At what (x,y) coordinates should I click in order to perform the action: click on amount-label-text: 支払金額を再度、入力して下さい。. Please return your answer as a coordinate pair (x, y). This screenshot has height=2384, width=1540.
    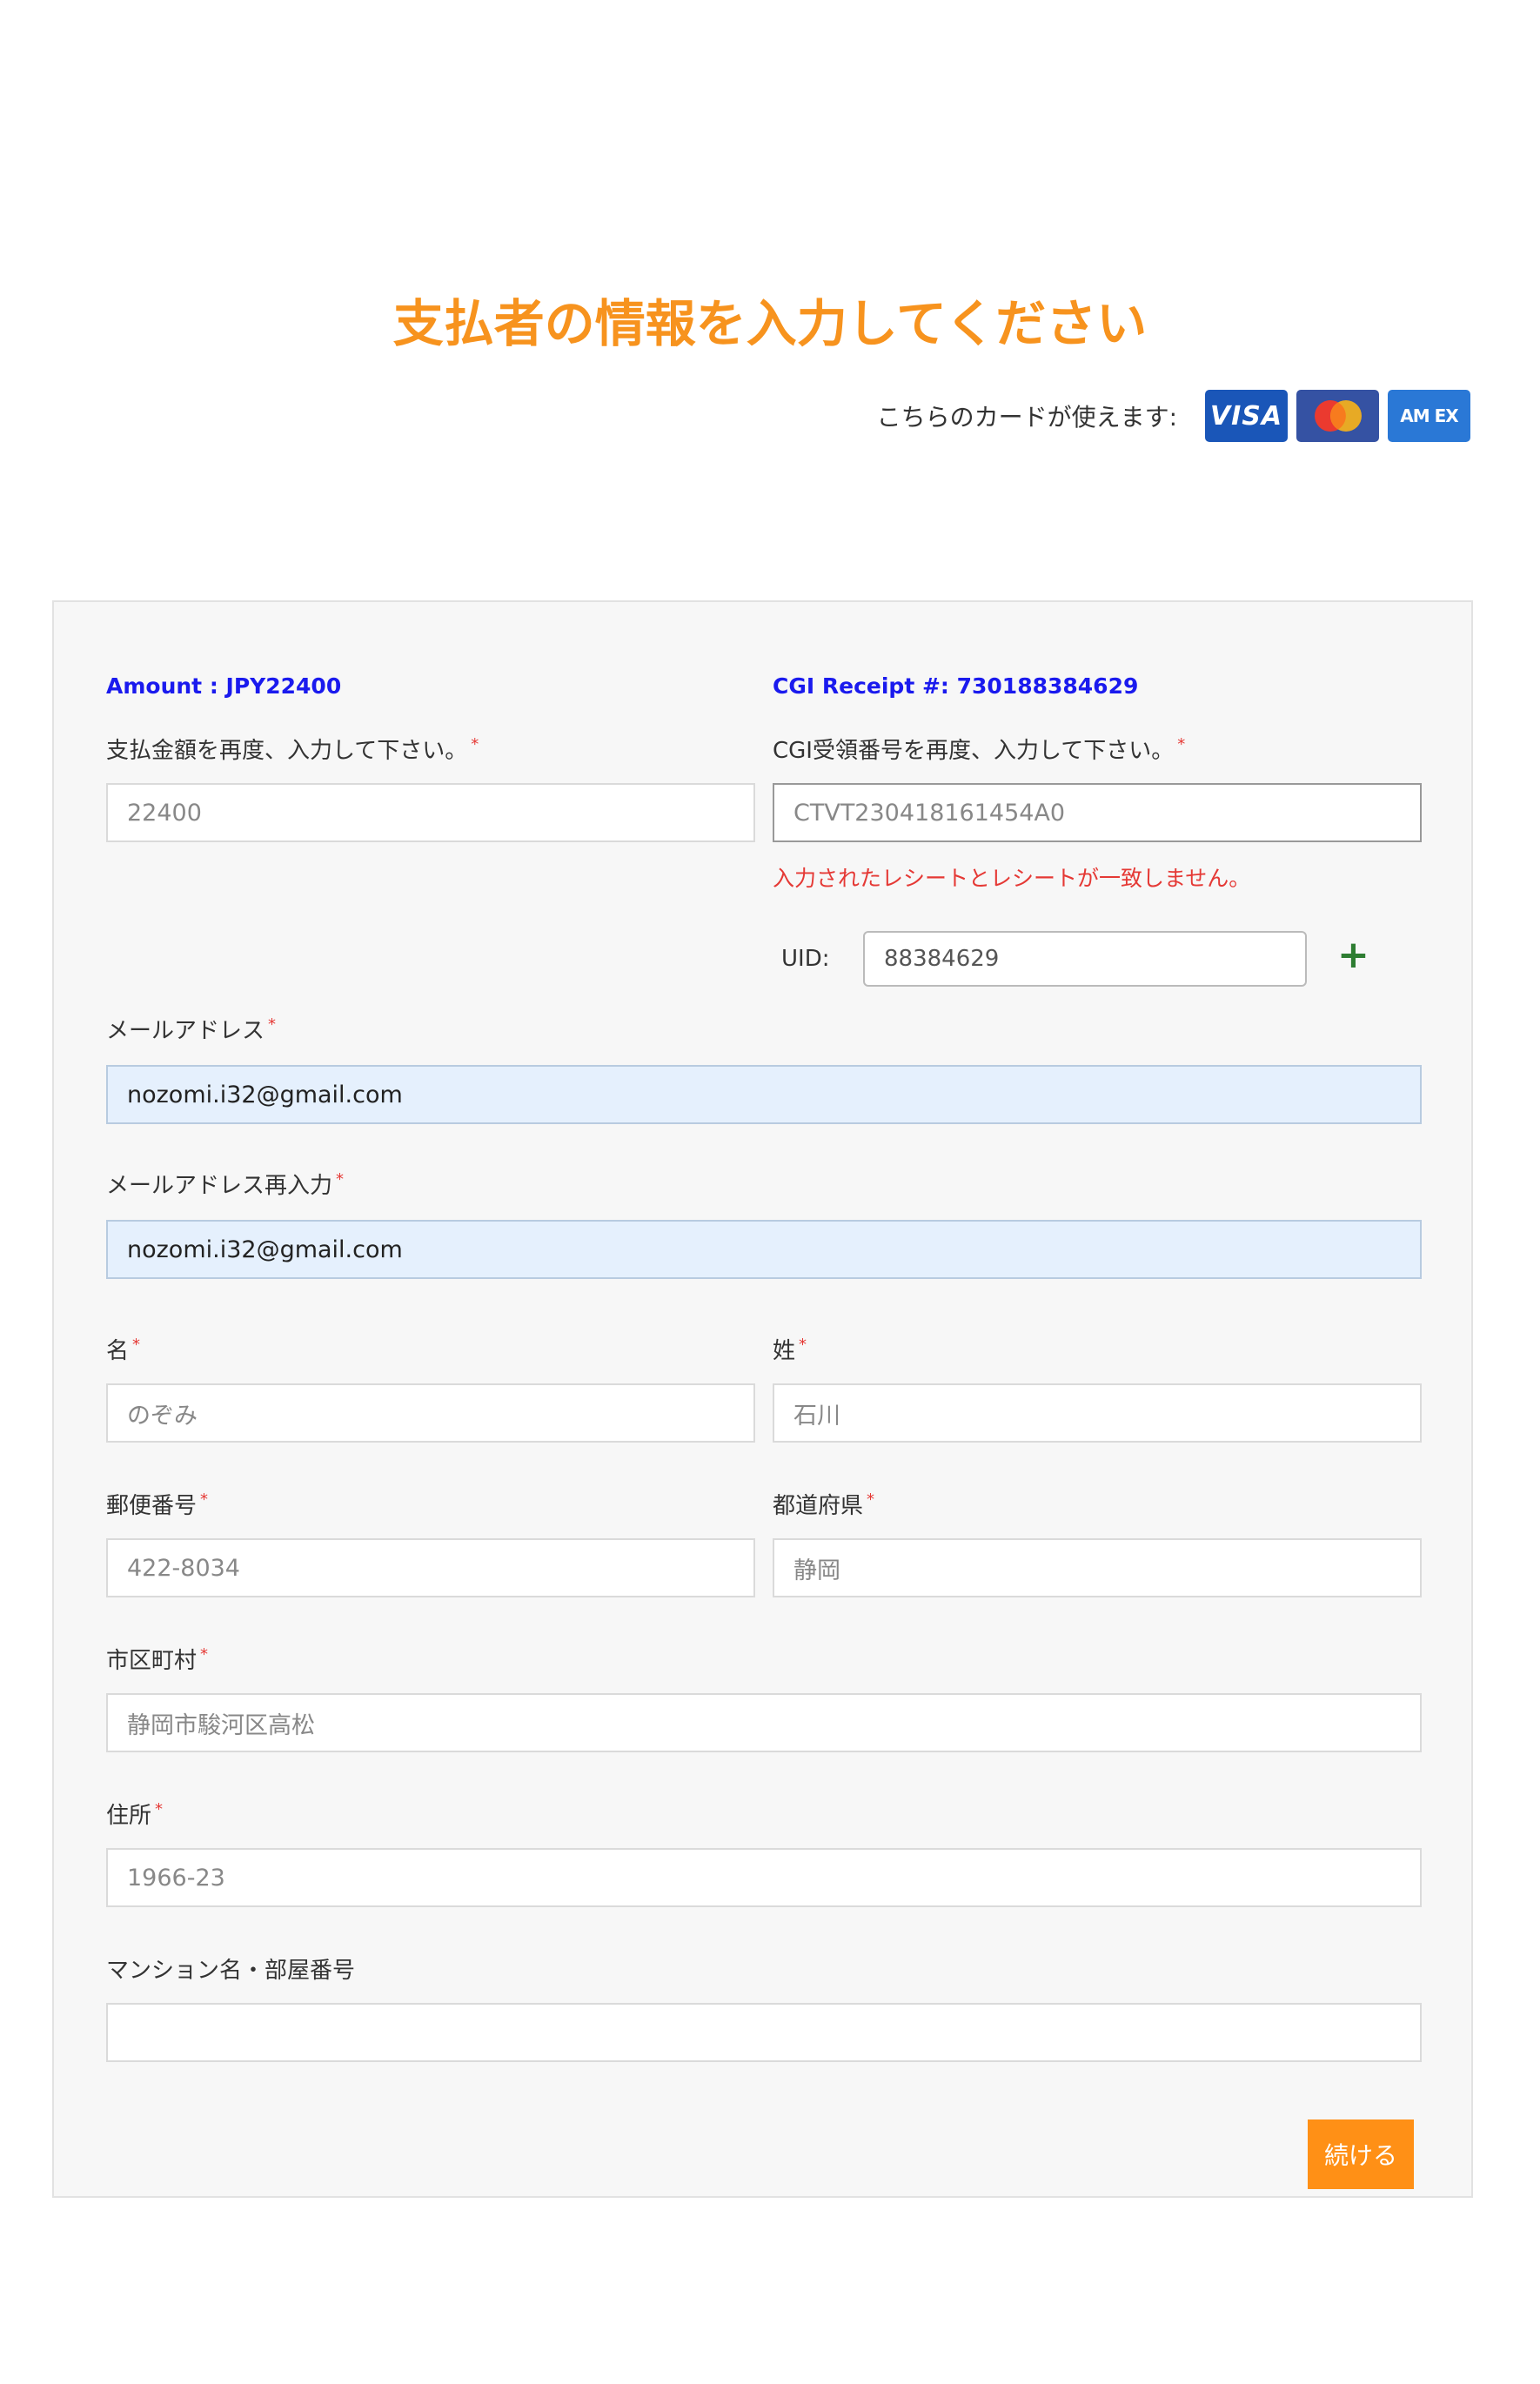
    Looking at the image, I should click on (287, 751).